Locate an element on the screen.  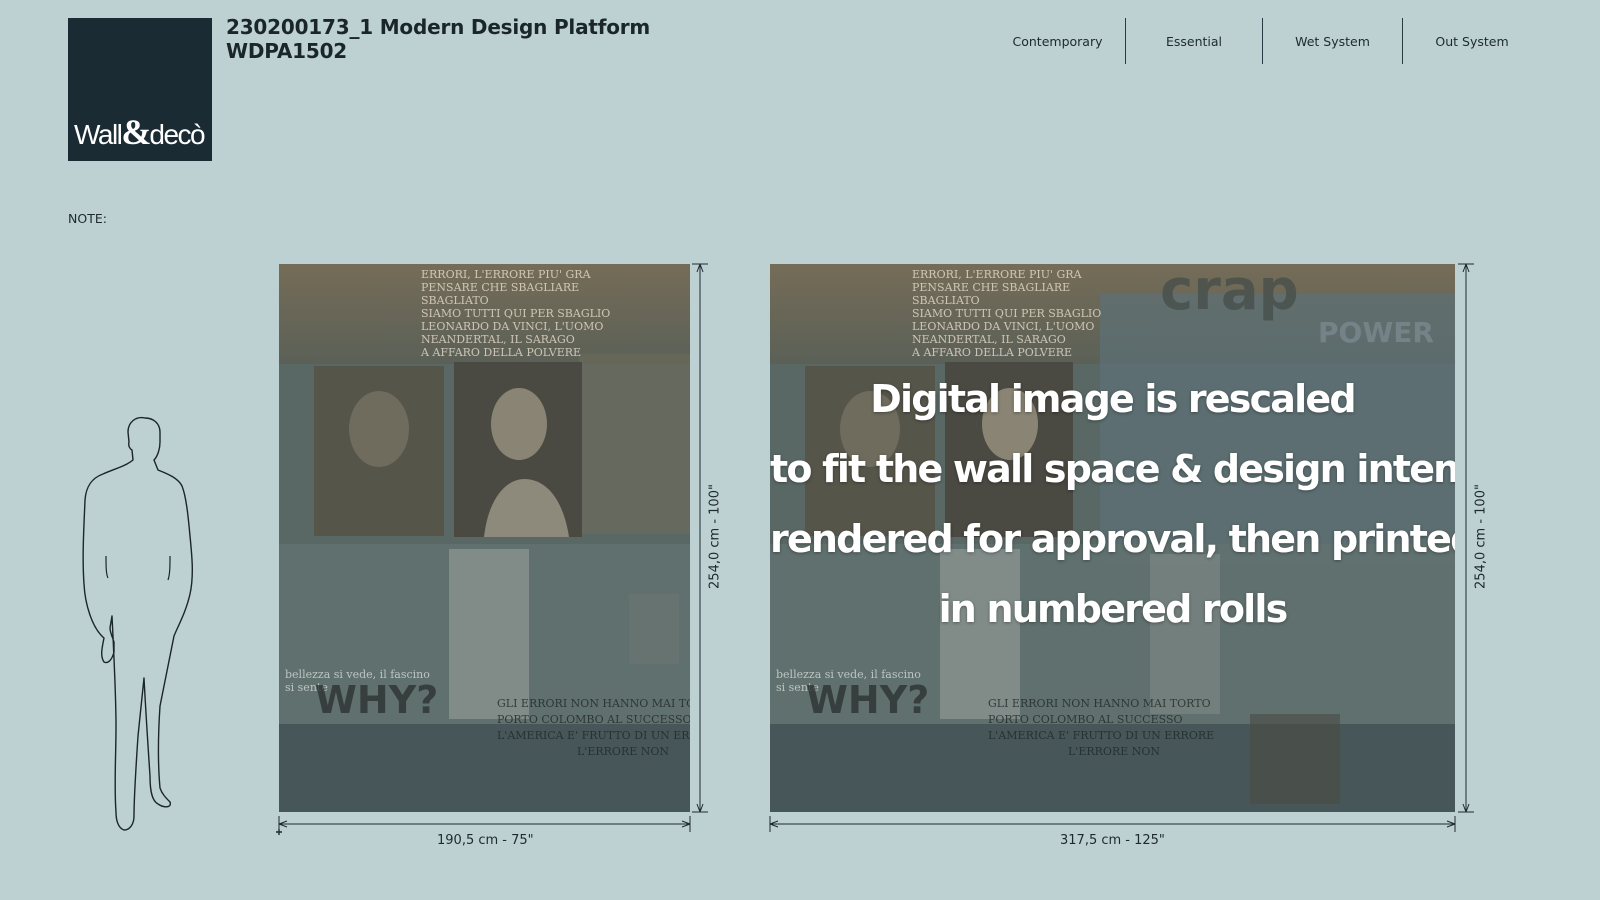
small-panel-height-label: 254,0 cm - 100" is located at coordinates (715, 536).